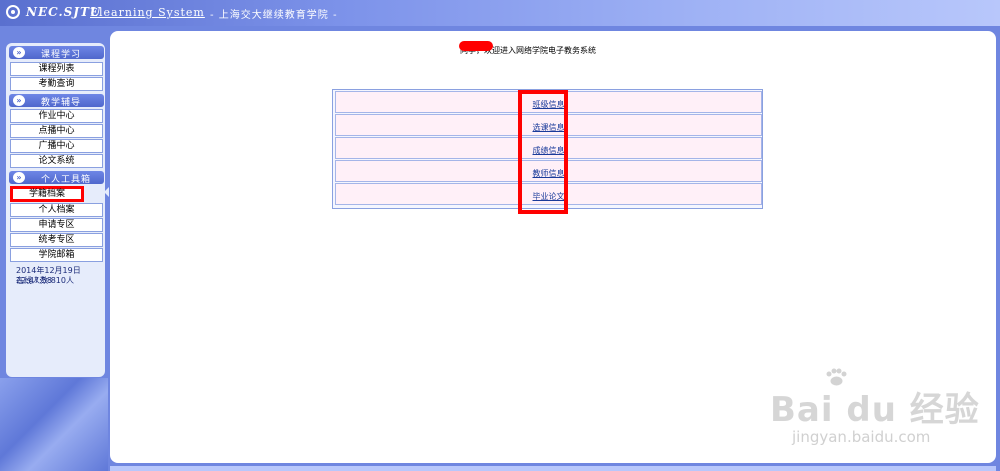 This screenshot has height=471, width=1000. What do you see at coordinates (56, 116) in the screenshot?
I see `sidebar-item-homework: 作业中心` at bounding box center [56, 116].